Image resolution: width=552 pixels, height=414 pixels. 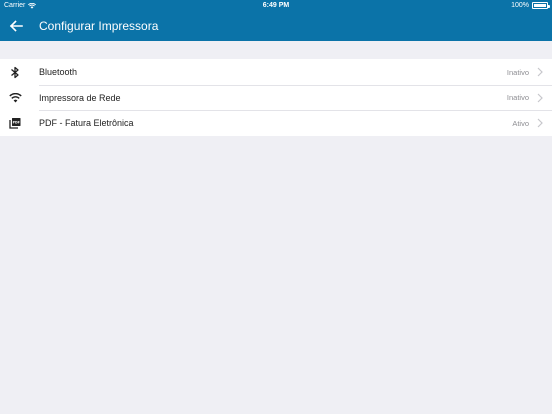 I want to click on battery-fill, so click(x=540, y=5).